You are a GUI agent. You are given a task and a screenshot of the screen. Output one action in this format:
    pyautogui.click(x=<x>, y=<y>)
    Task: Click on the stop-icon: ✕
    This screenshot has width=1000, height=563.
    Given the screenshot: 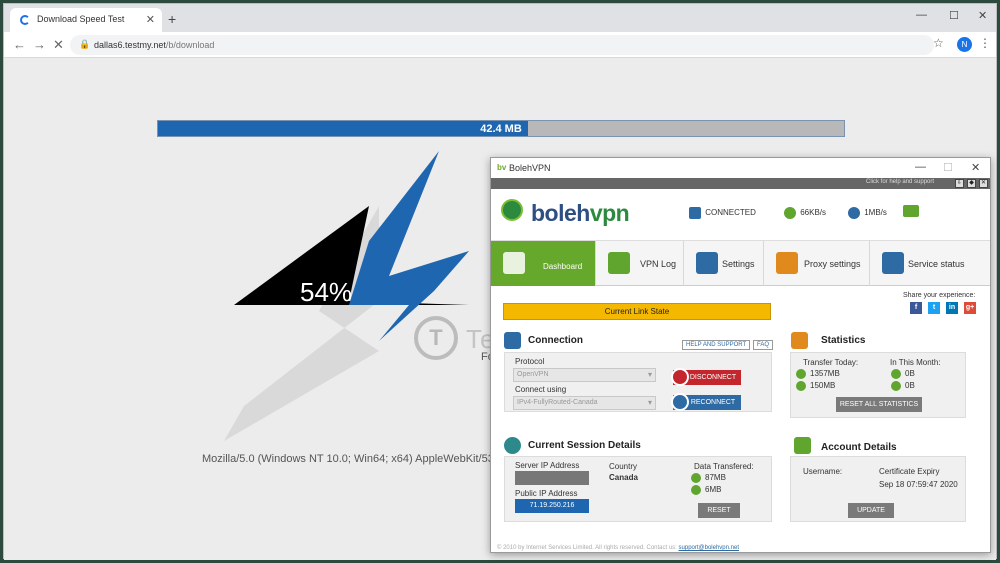 What is the action you would take?
    pyautogui.click(x=58, y=45)
    